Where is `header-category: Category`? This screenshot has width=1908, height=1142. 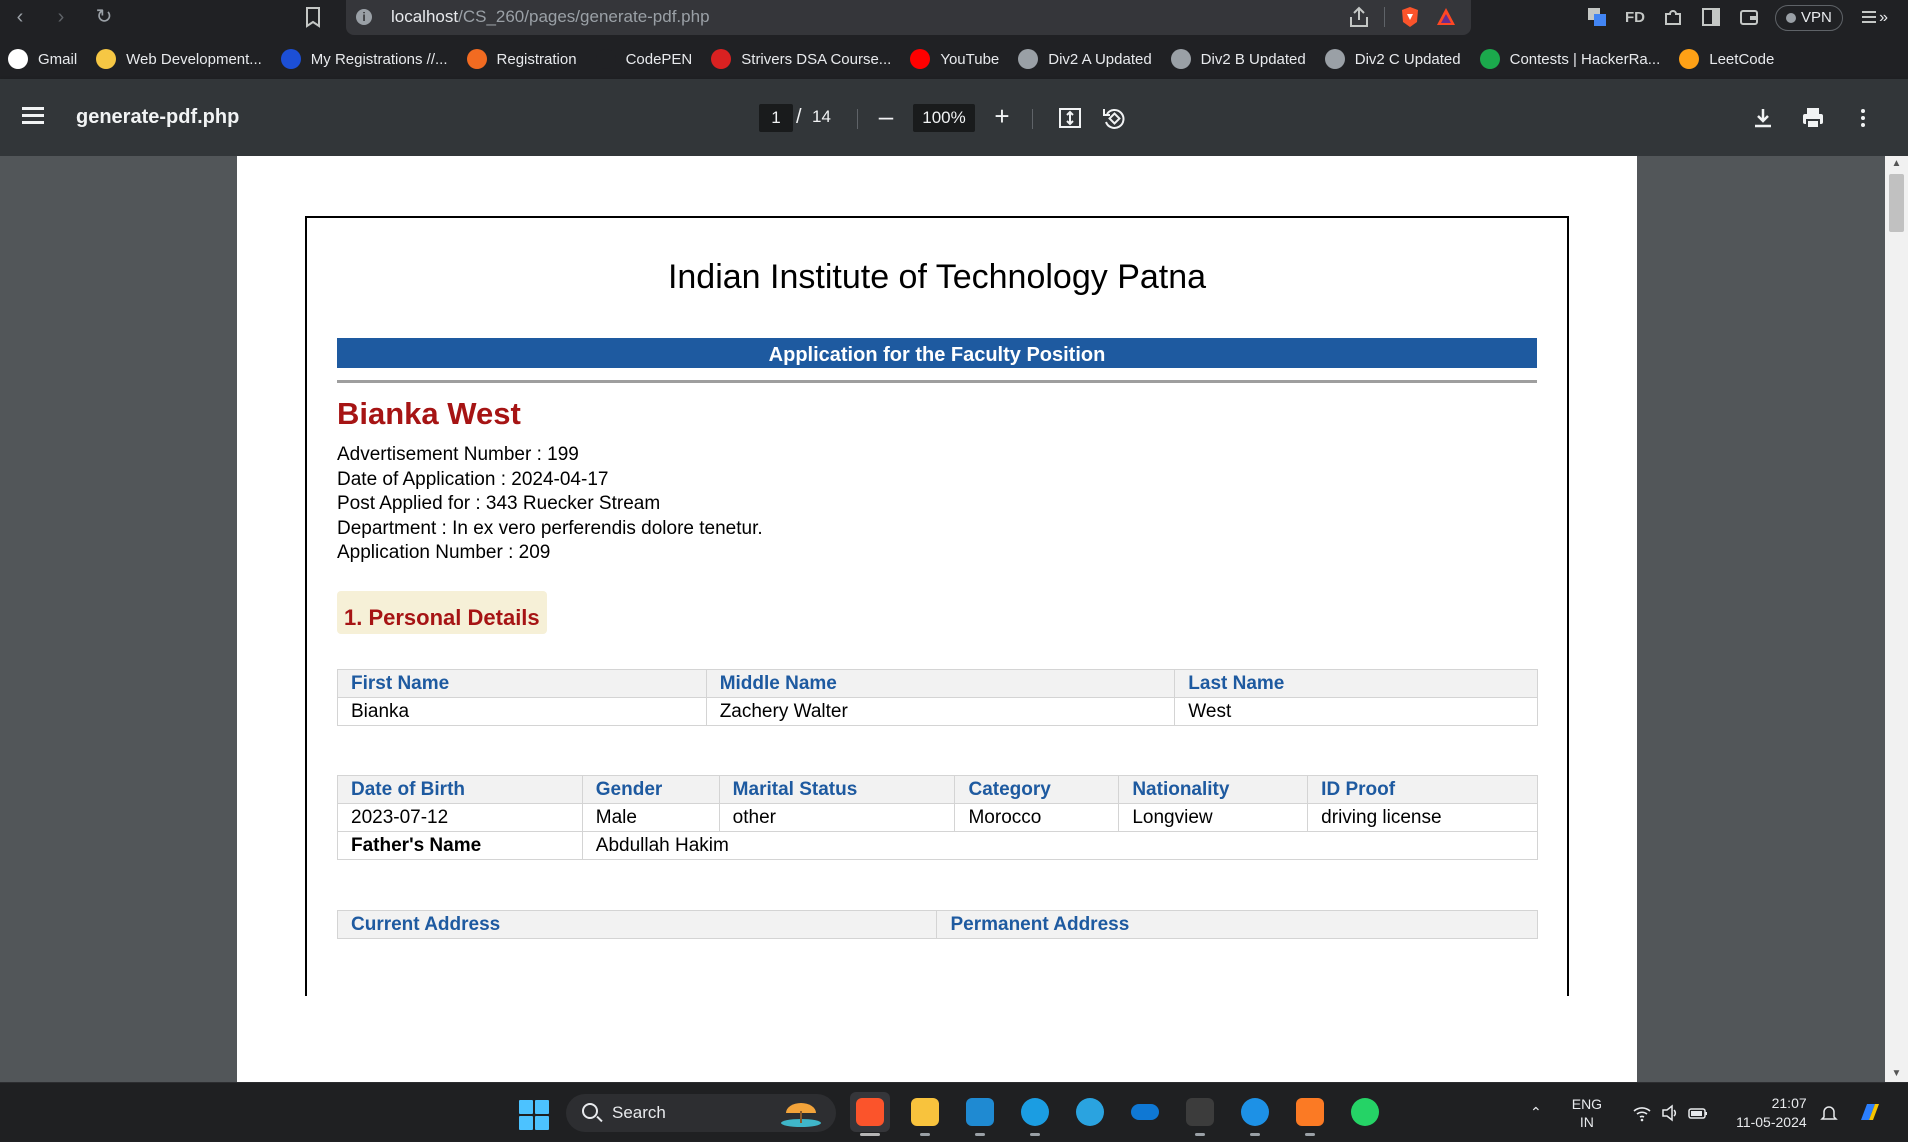 header-category: Category is located at coordinates (1037, 789).